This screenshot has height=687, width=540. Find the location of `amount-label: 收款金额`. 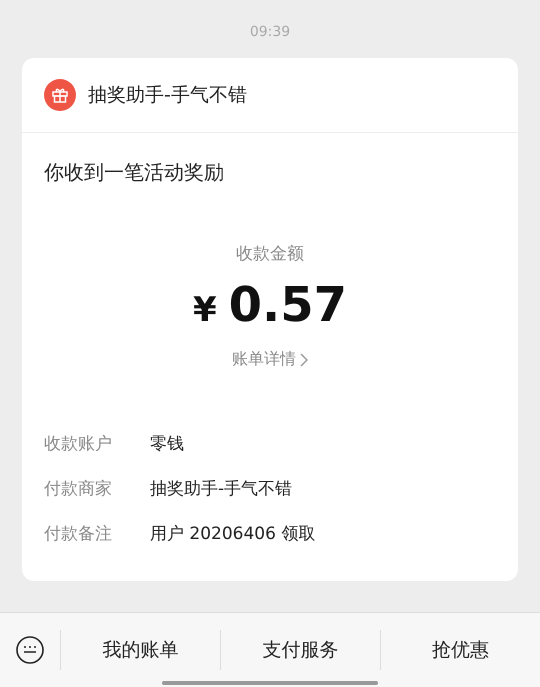

amount-label: 收款金额 is located at coordinates (270, 254).